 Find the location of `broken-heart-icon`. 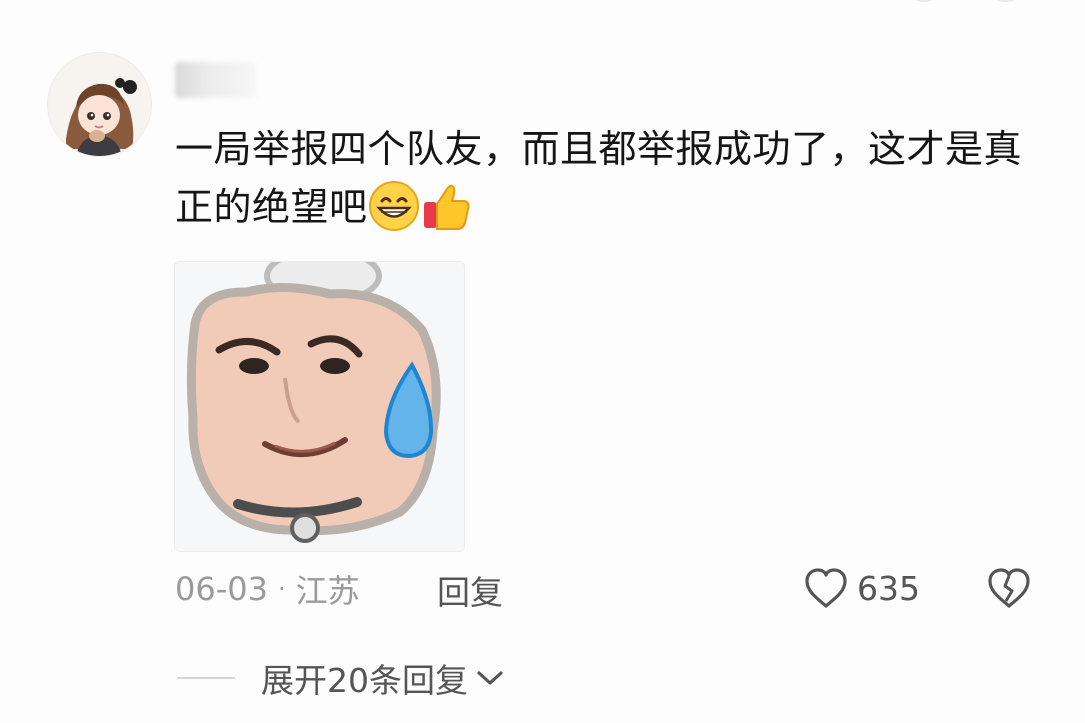

broken-heart-icon is located at coordinates (1009, 588).